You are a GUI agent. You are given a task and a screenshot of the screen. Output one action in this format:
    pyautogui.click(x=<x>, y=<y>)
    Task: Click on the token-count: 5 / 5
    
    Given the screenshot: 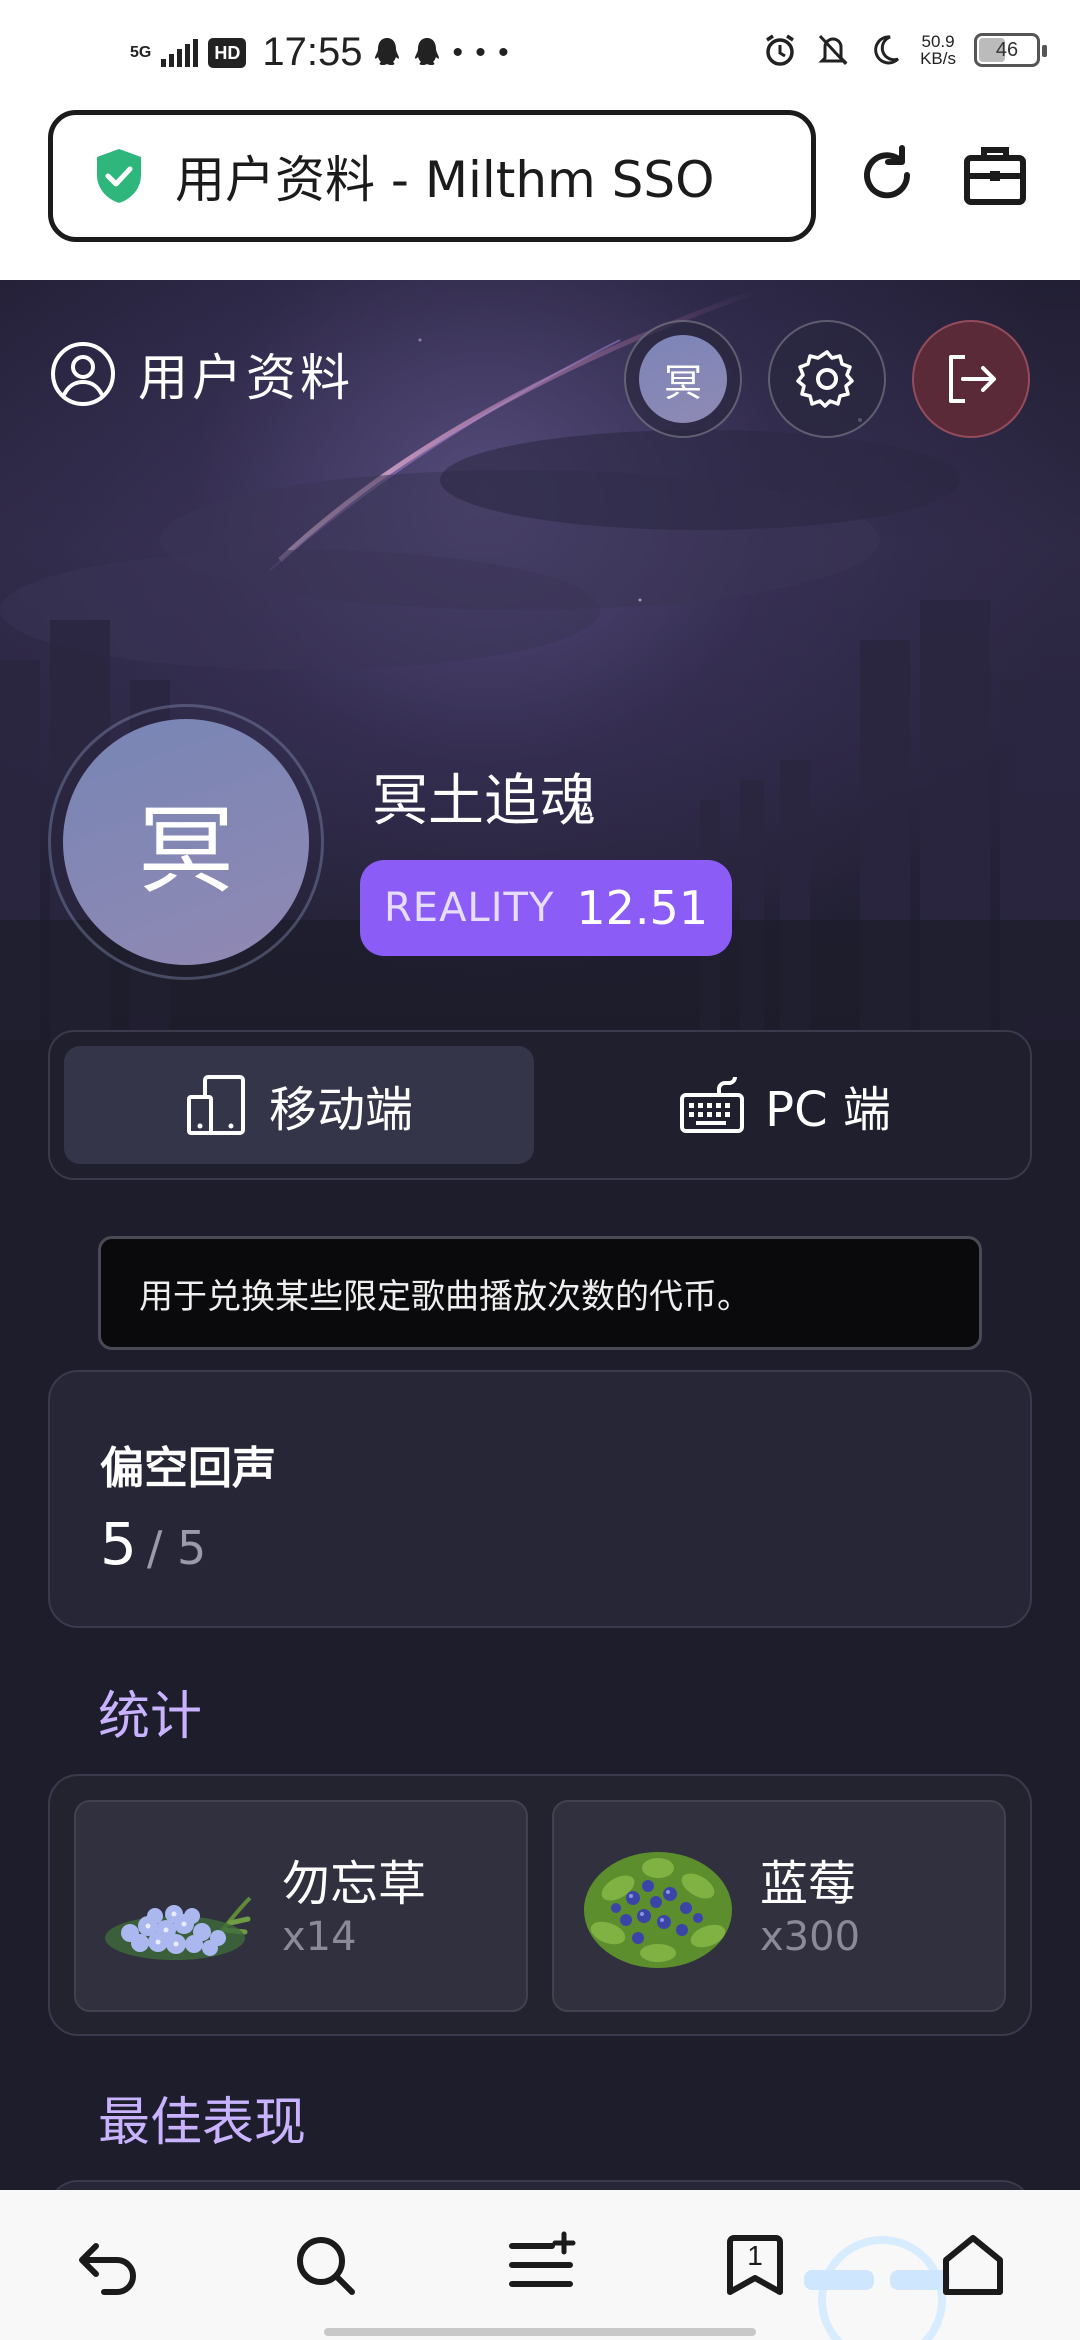 What is the action you would take?
    pyautogui.click(x=153, y=1544)
    